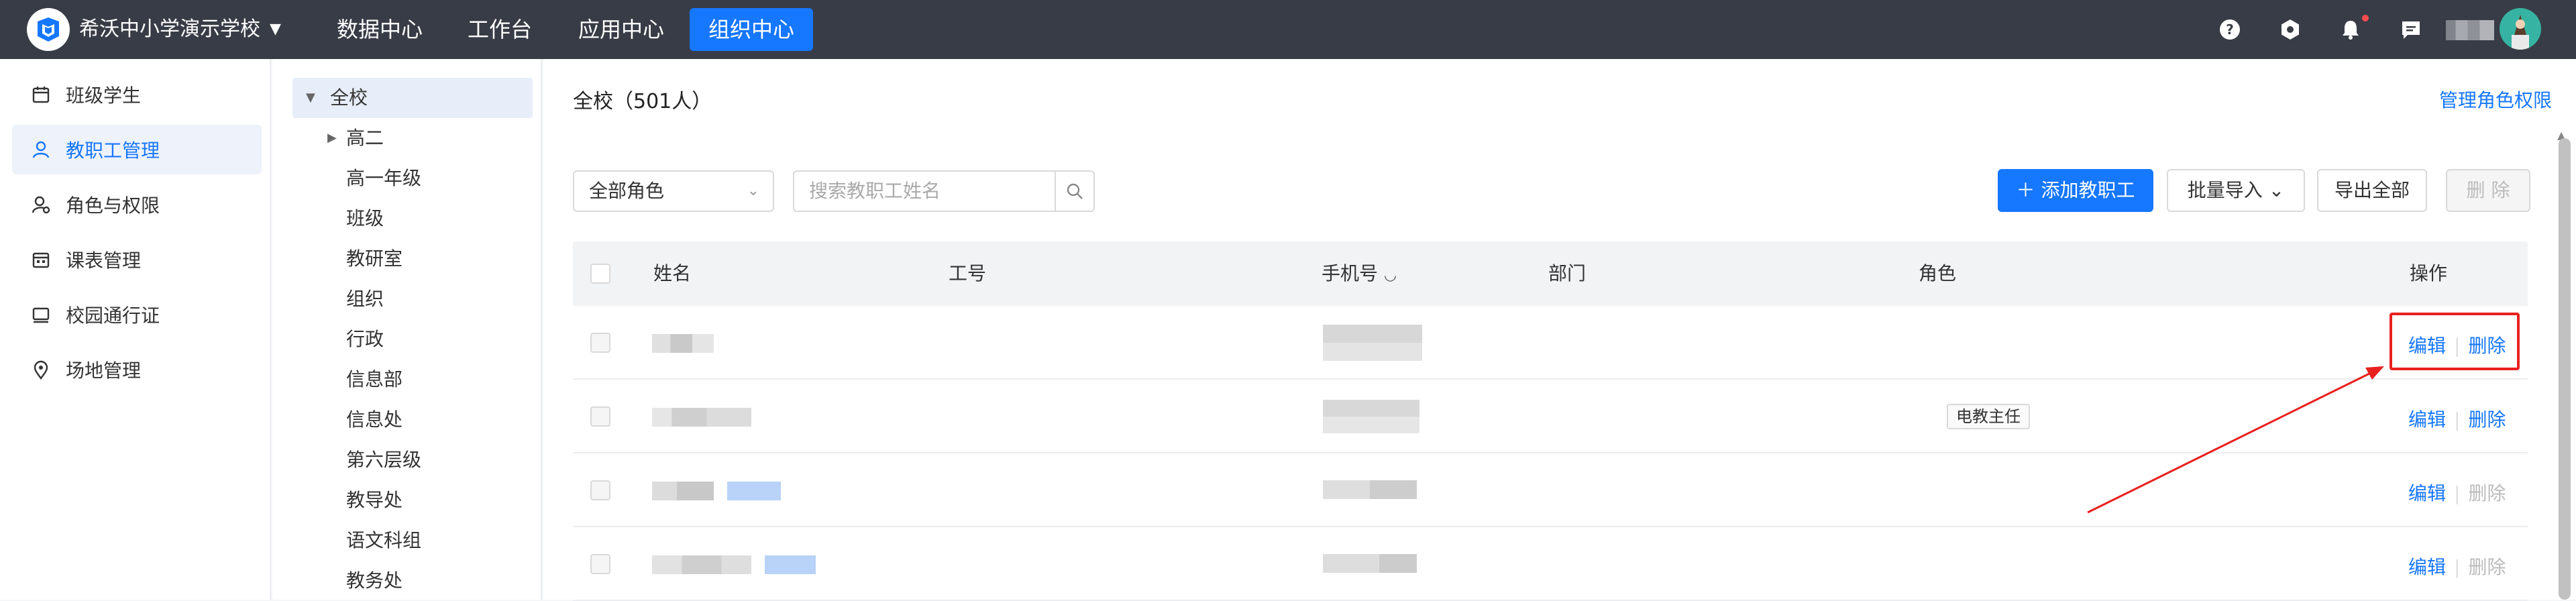  I want to click on vertical-scrollbar, so click(2565, 369).